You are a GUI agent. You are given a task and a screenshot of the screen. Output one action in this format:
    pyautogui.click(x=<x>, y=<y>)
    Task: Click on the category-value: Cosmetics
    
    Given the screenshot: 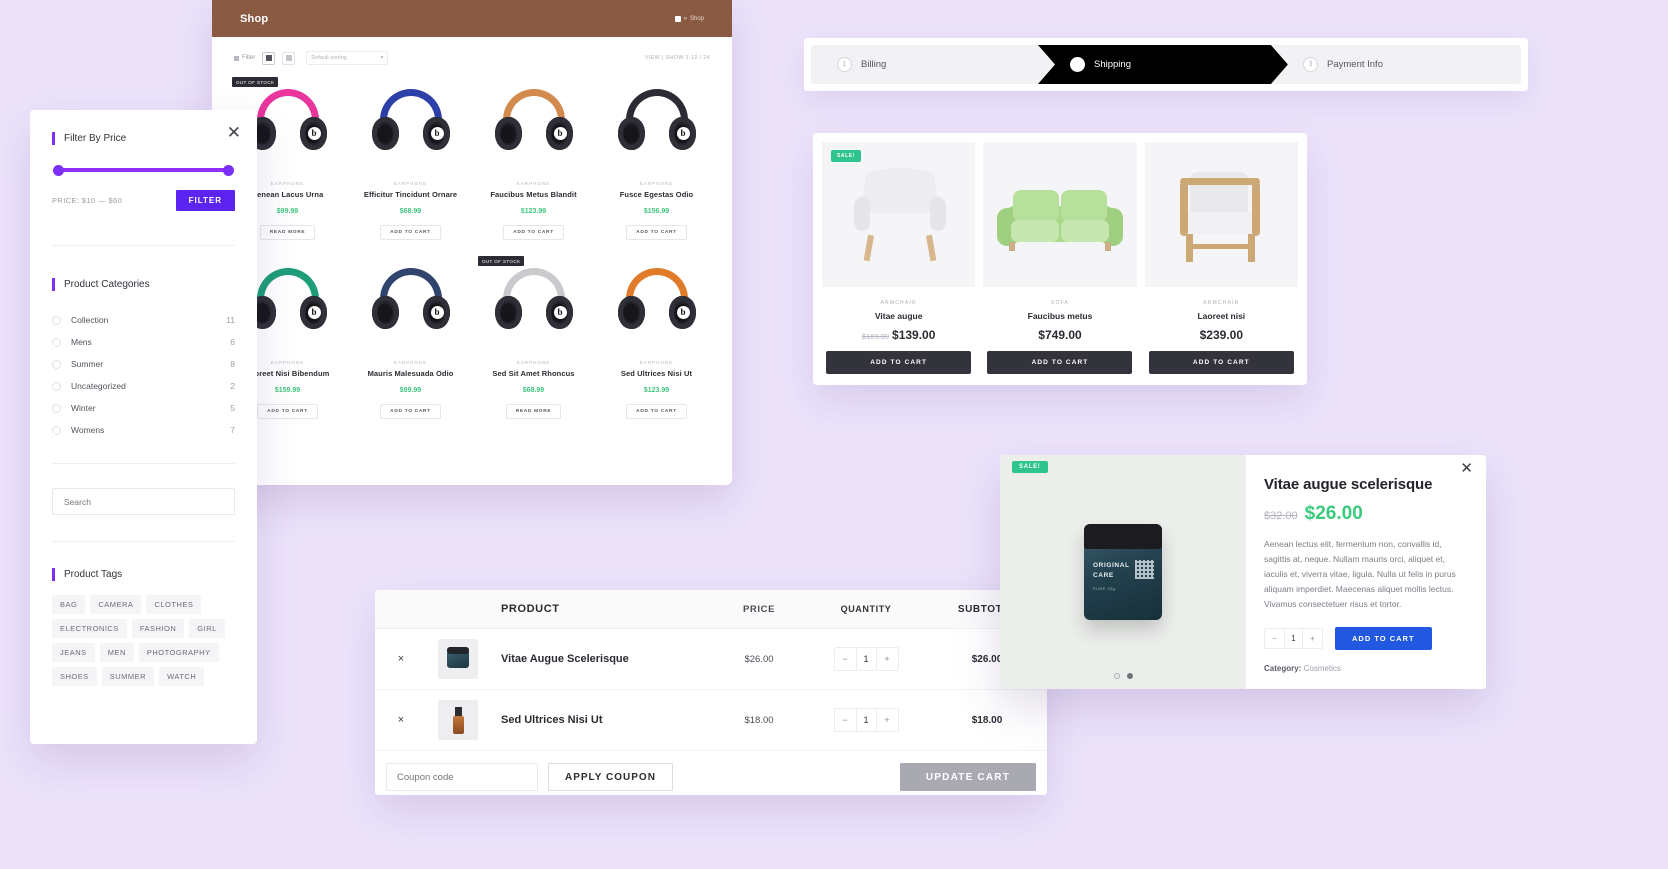 What is the action you would take?
    pyautogui.click(x=1322, y=668)
    